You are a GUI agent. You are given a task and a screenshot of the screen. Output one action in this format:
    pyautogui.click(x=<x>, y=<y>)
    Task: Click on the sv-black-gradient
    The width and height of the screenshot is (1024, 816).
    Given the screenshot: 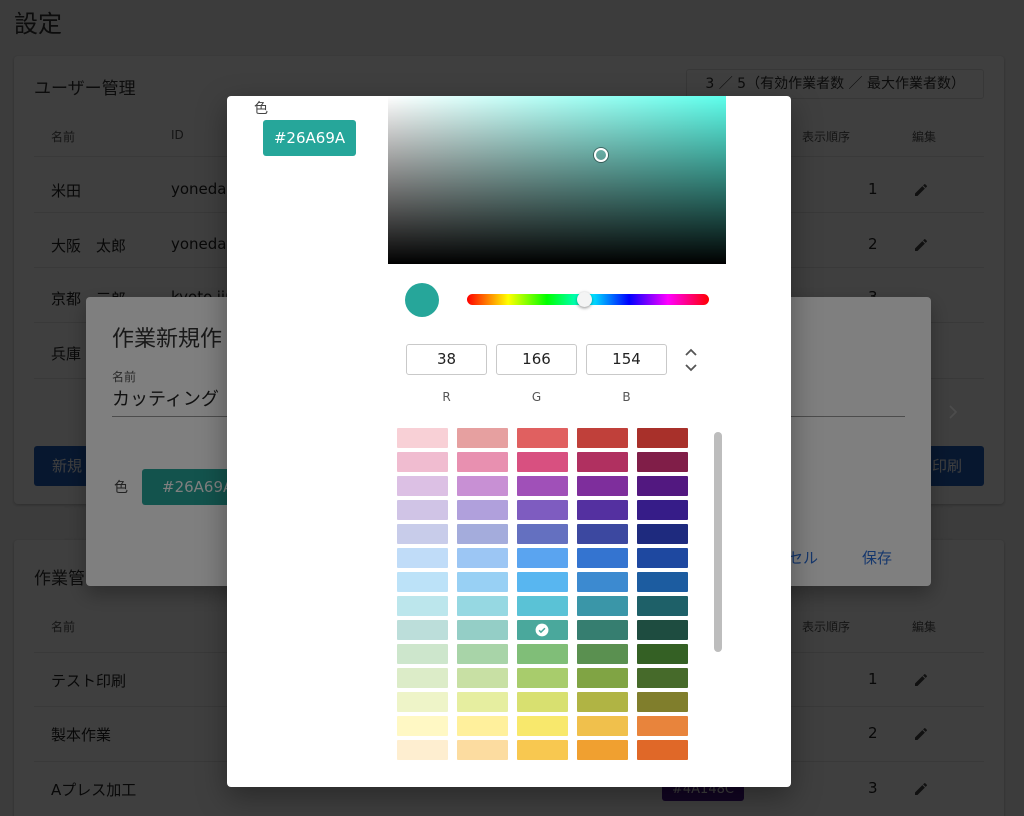 What is the action you would take?
    pyautogui.click(x=557, y=180)
    